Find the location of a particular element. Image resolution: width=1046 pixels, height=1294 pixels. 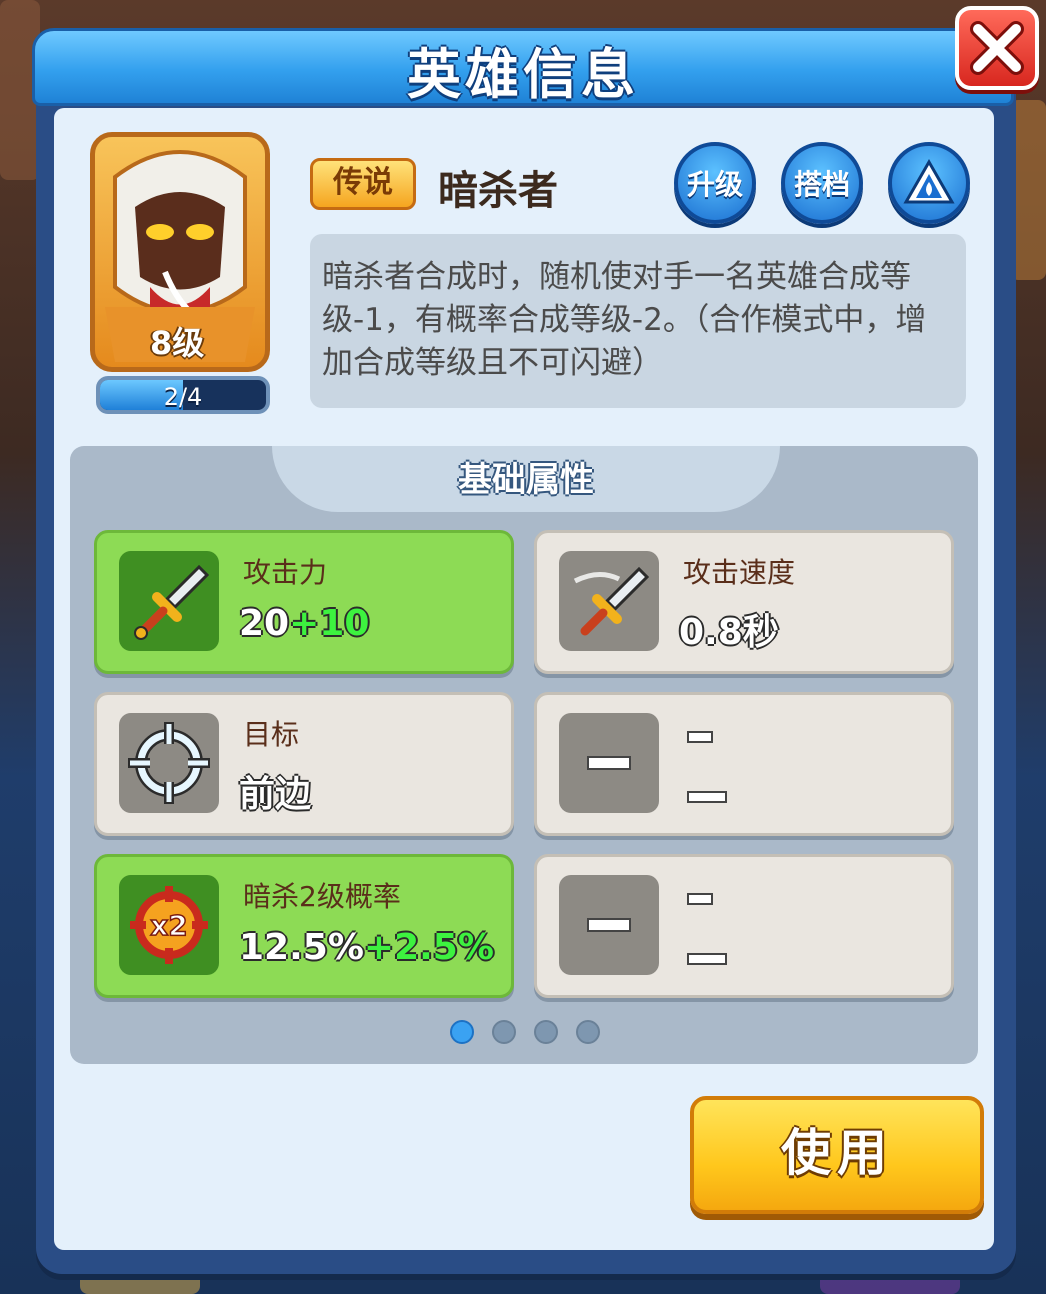

attr-label: 暗杀2级概率 is located at coordinates (322, 896).